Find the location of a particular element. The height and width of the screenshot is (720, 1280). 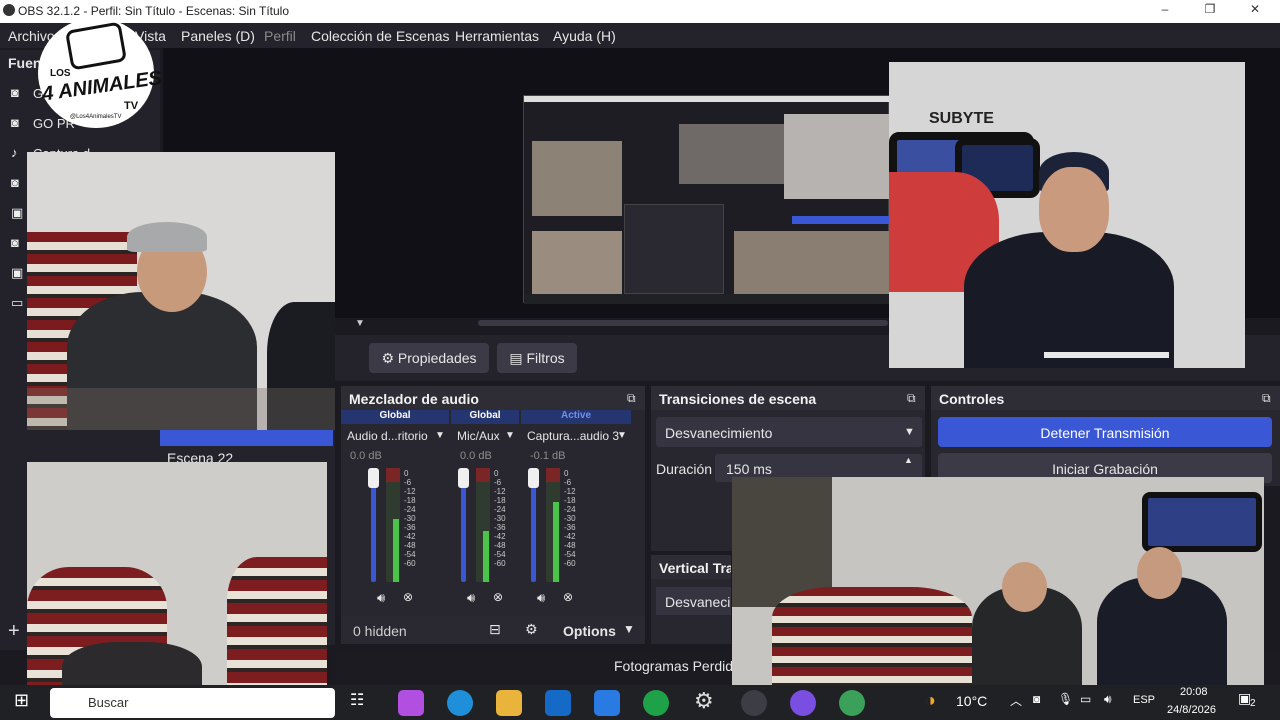

tray-chevron-icon: ︿ is located at coordinates (1016, 700).